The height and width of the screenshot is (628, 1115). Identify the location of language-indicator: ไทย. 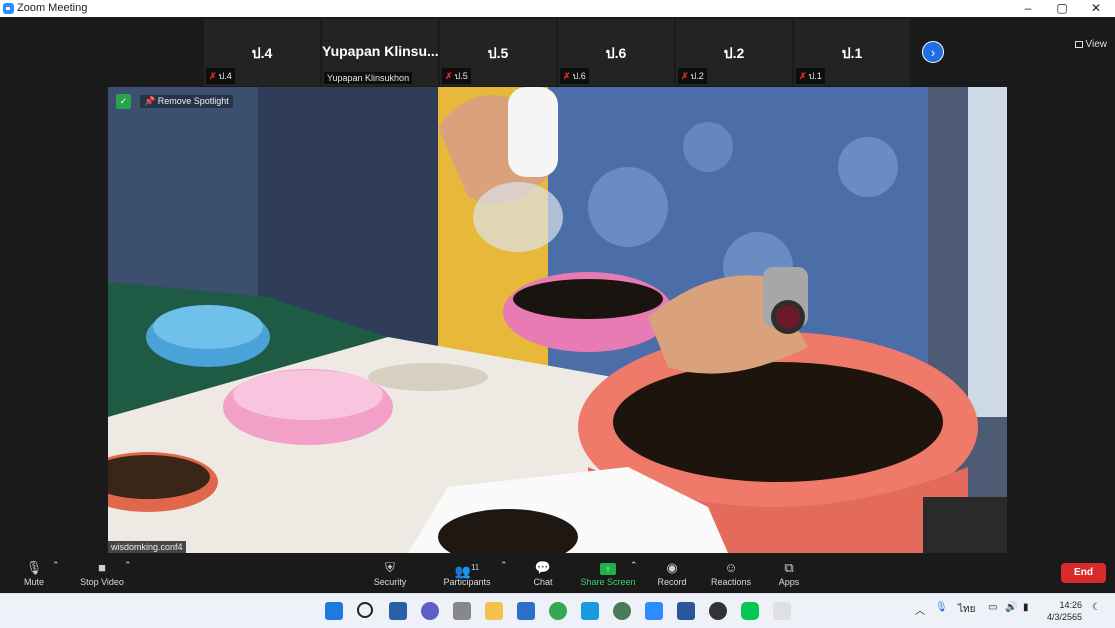
(966, 609).